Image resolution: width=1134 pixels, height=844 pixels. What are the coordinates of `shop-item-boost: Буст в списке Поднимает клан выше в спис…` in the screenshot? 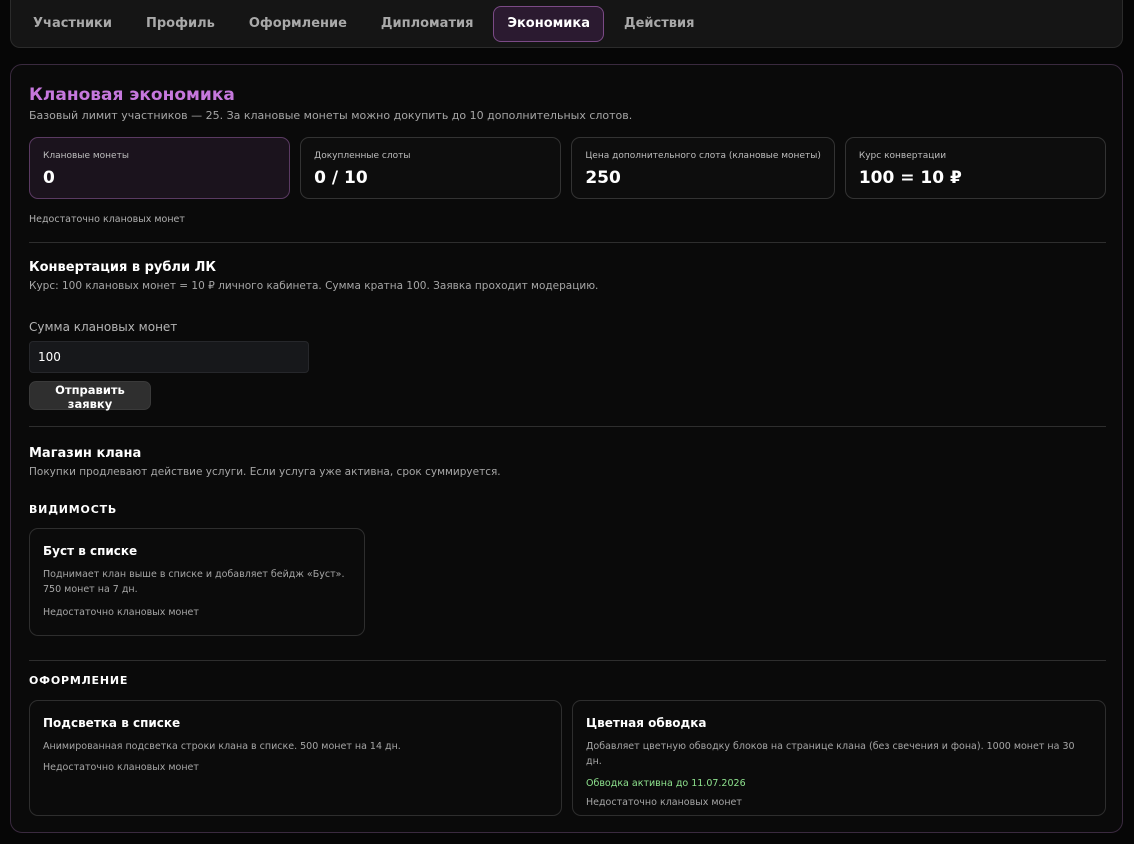 It's located at (197, 582).